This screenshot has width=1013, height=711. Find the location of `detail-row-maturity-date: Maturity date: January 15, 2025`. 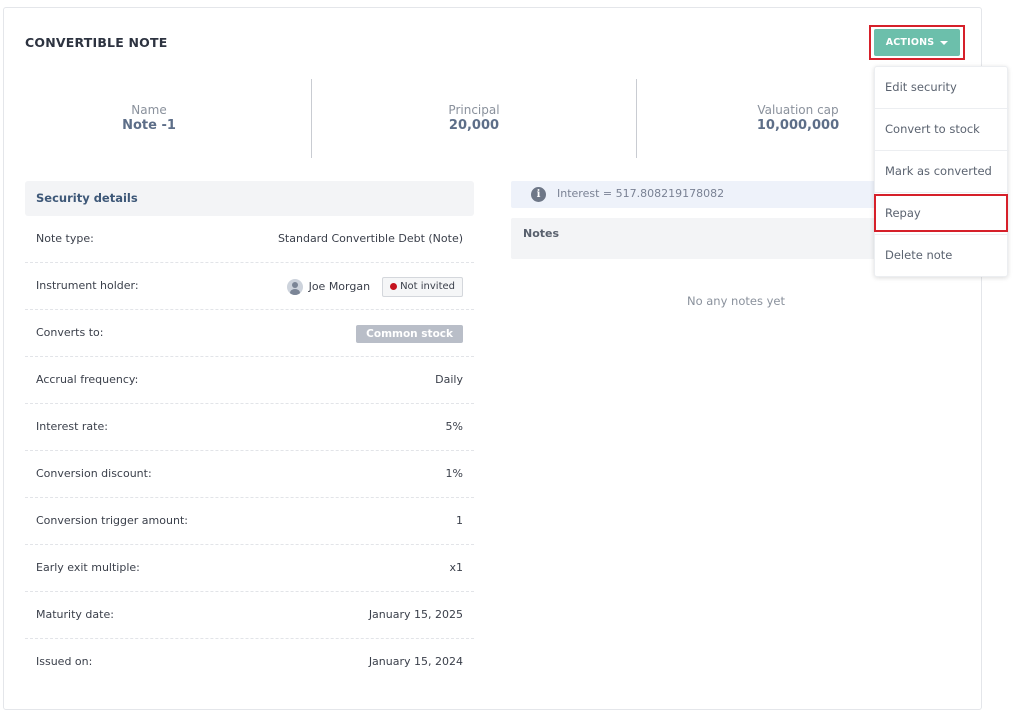

detail-row-maturity-date: Maturity date: January 15, 2025 is located at coordinates (249, 615).